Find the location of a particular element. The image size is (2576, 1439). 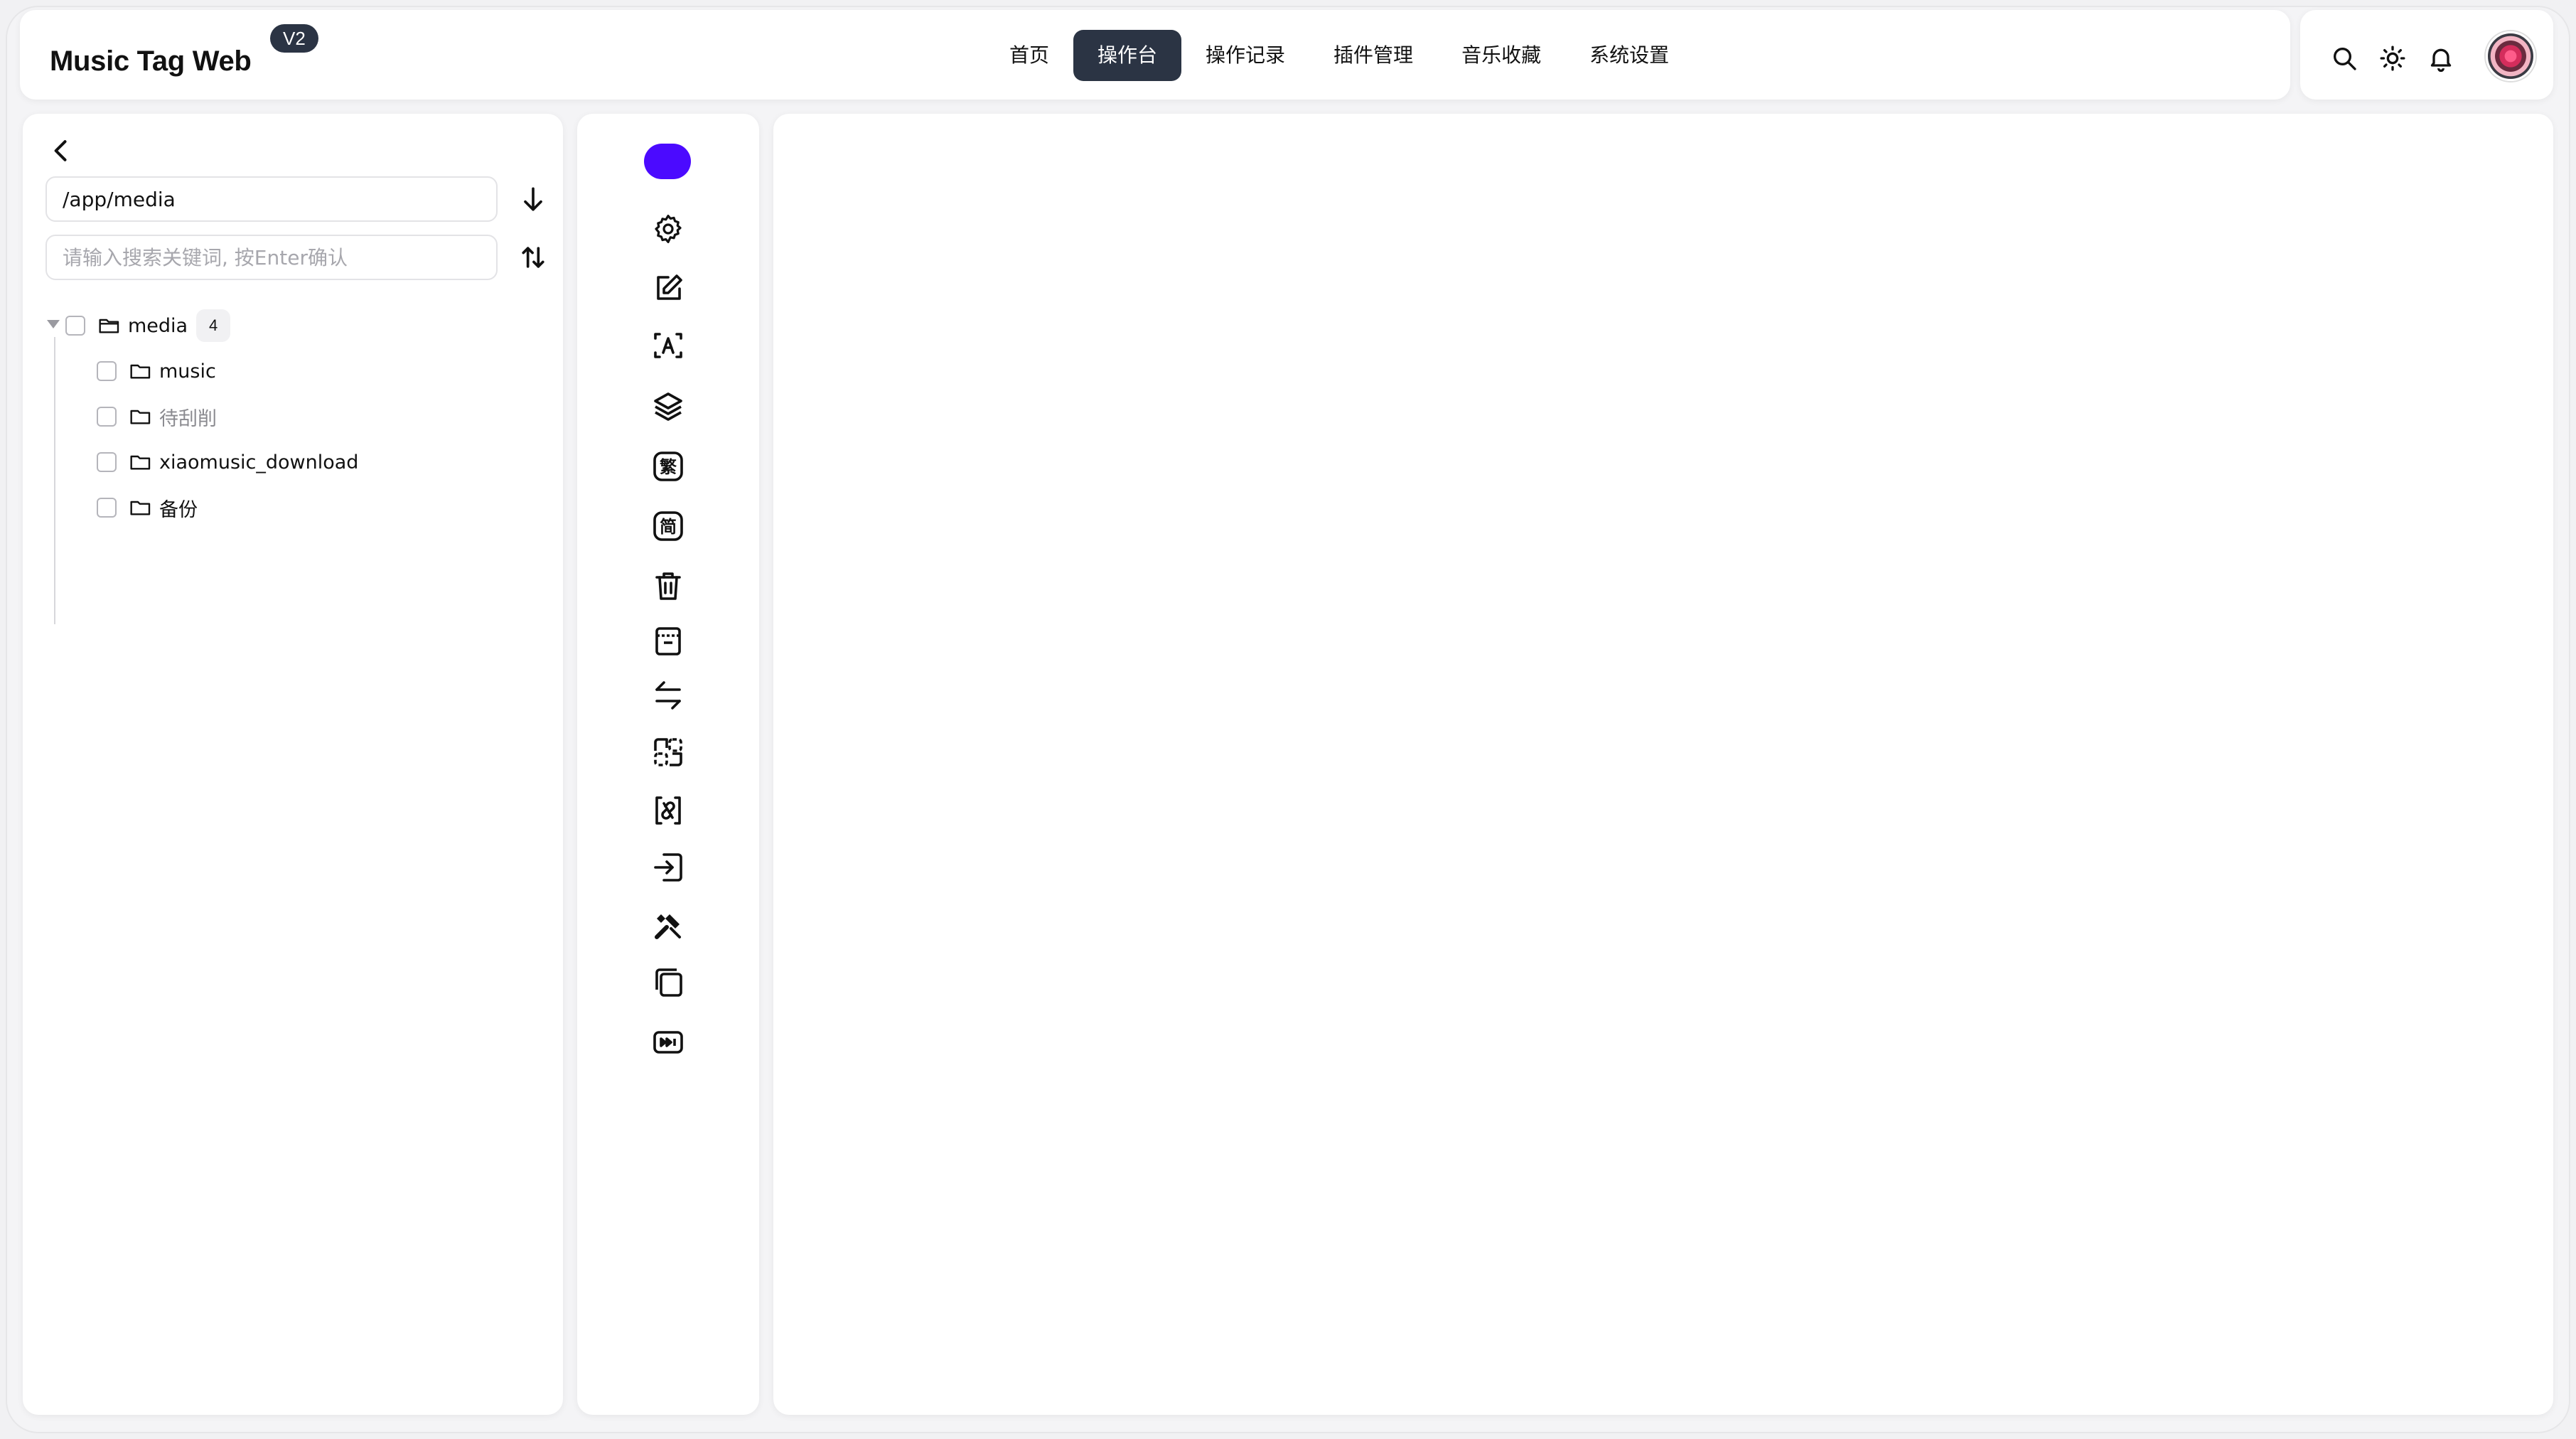

nav-home: 首页 is located at coordinates (1029, 55).